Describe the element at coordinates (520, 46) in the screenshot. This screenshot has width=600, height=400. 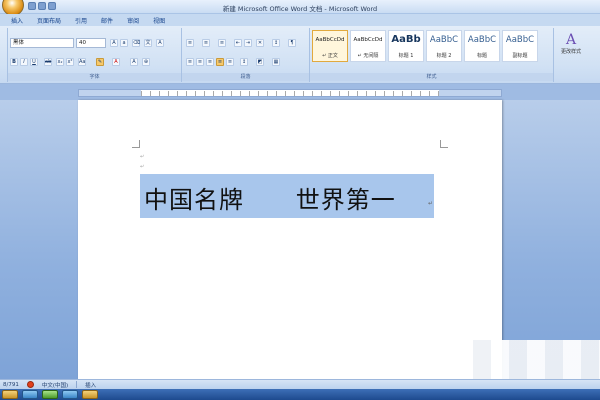
I see `style-subtitle: AaBbC 副标题` at that location.